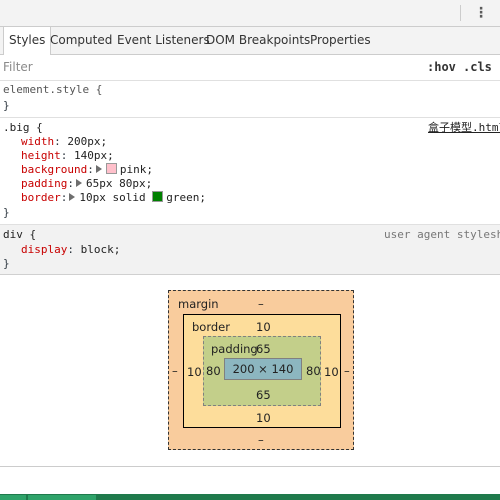 The image size is (500, 500). I want to click on border-label: border, so click(211, 327).